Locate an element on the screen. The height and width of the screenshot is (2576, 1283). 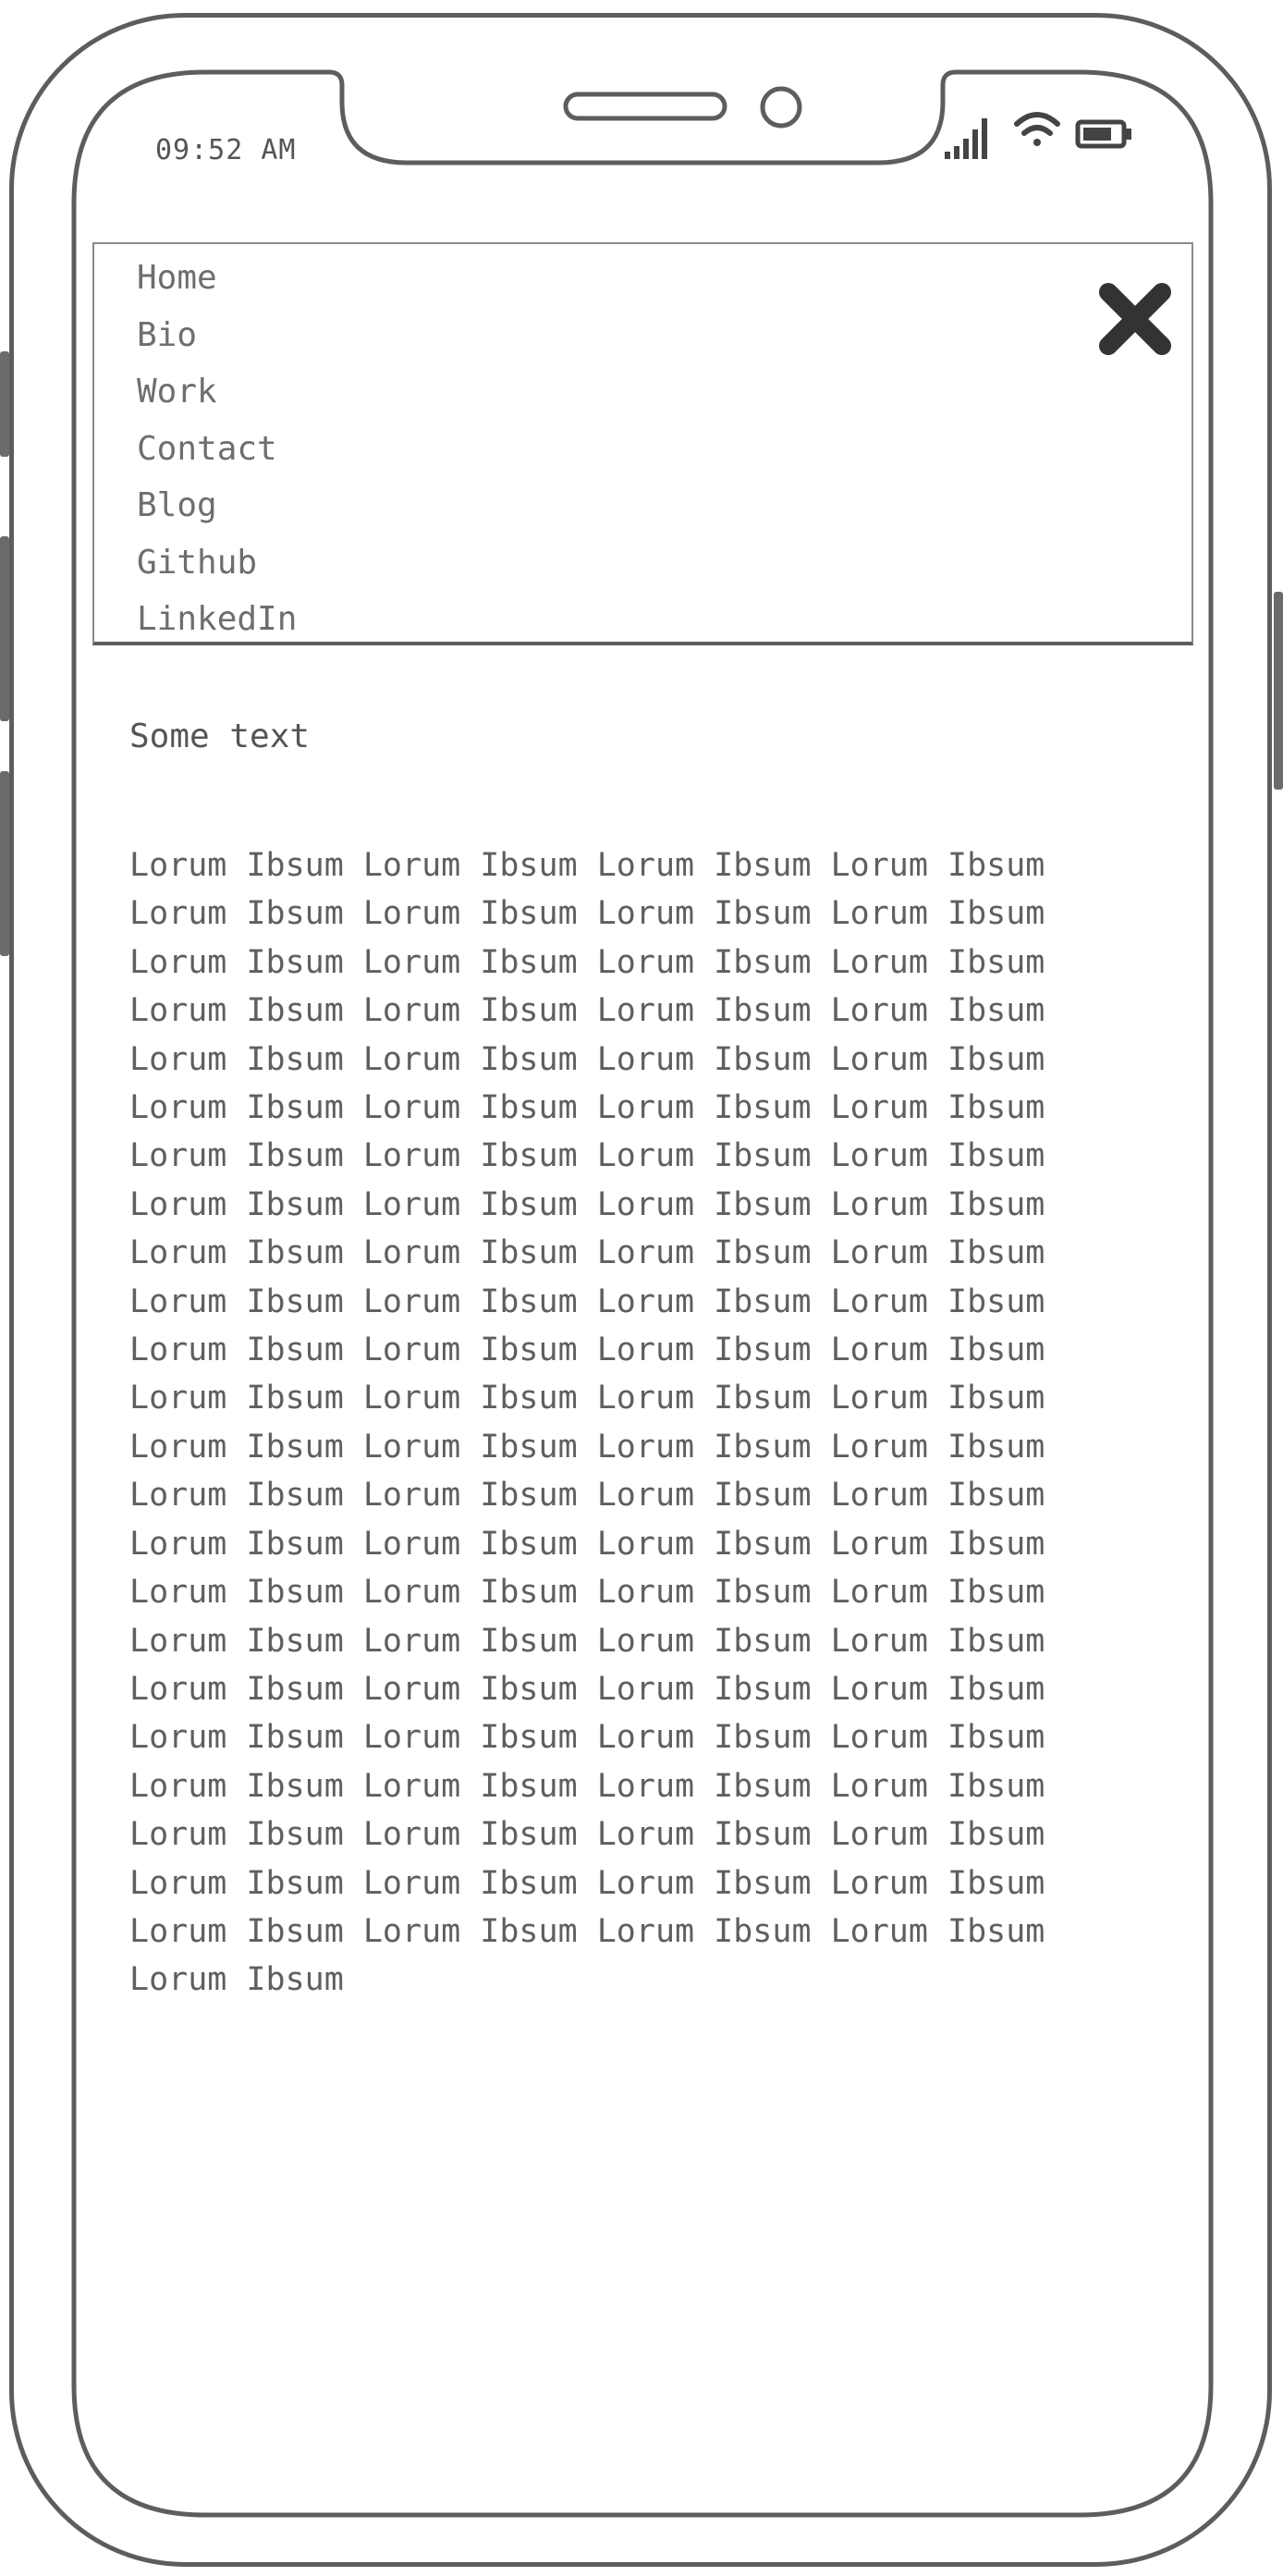
content-heading: Some text is located at coordinates (220, 736).